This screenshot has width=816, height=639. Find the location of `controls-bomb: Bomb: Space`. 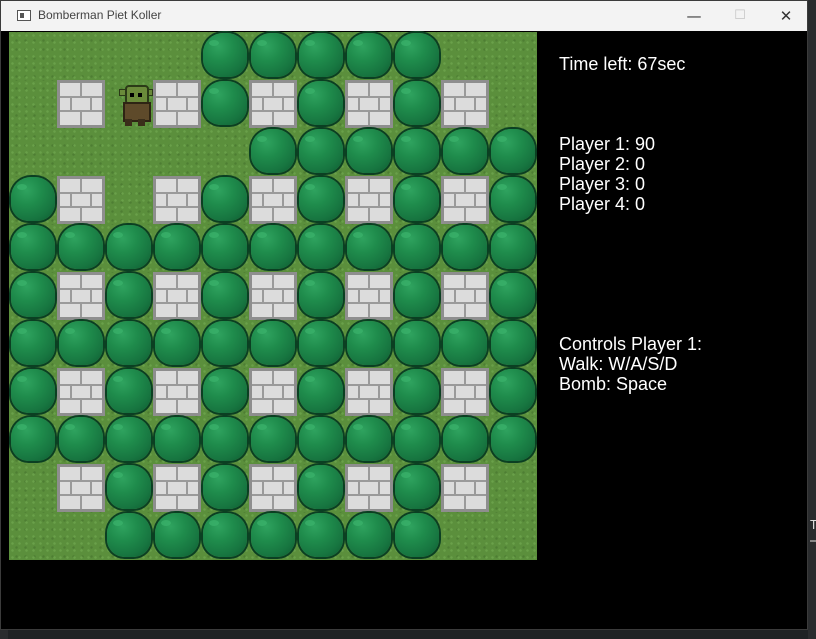

controls-bomb: Bomb: Space is located at coordinates (613, 384).